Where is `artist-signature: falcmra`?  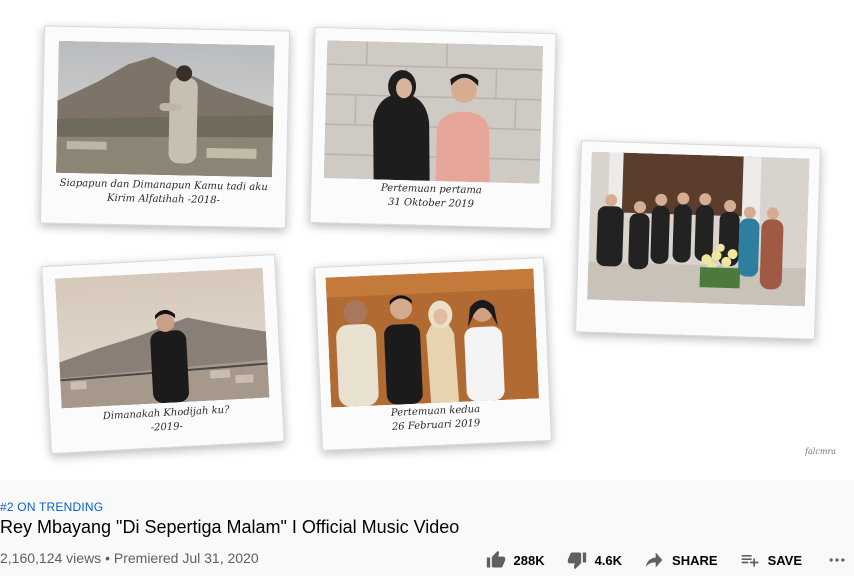 artist-signature: falcmra is located at coordinates (820, 451).